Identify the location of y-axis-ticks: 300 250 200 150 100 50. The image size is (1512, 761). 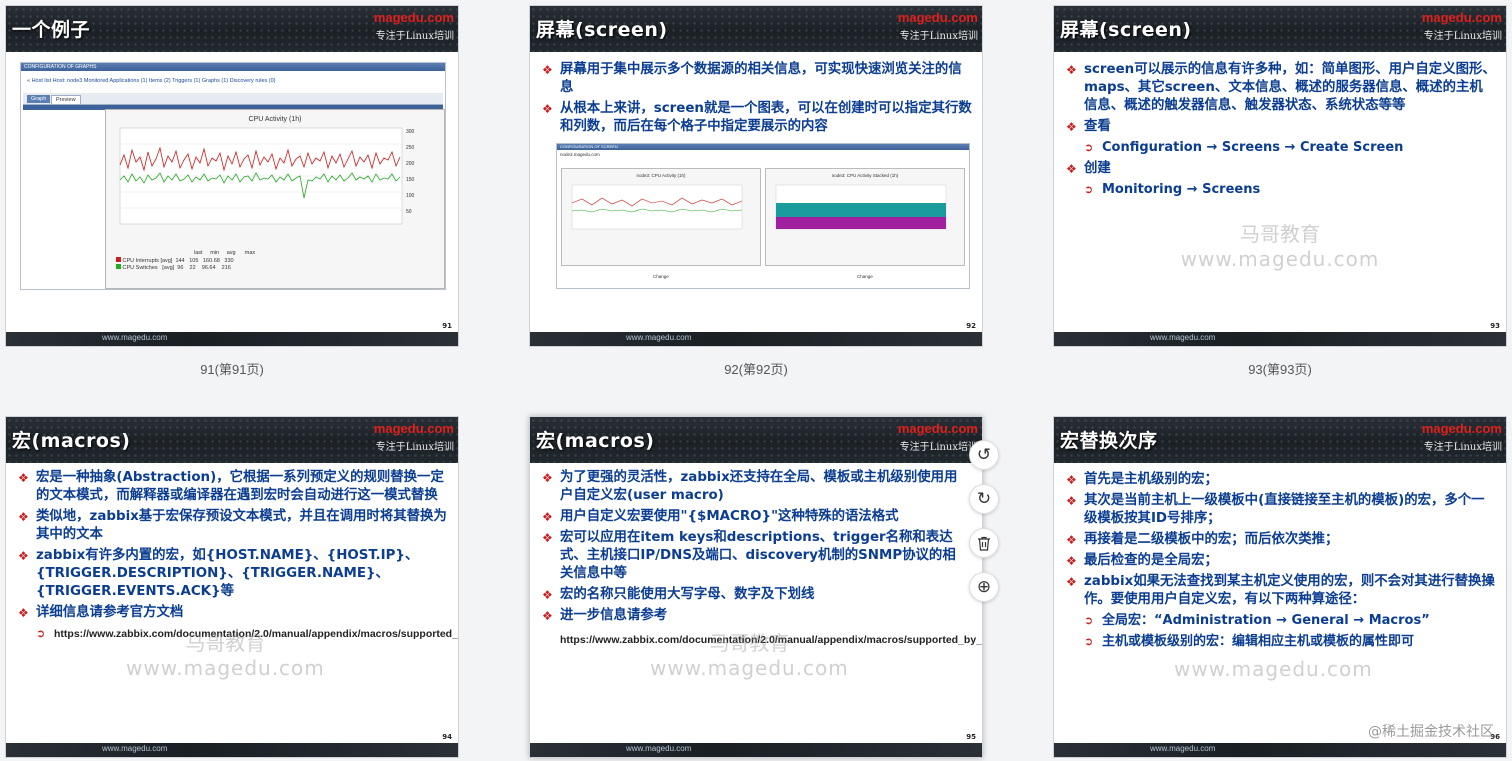
(410, 172).